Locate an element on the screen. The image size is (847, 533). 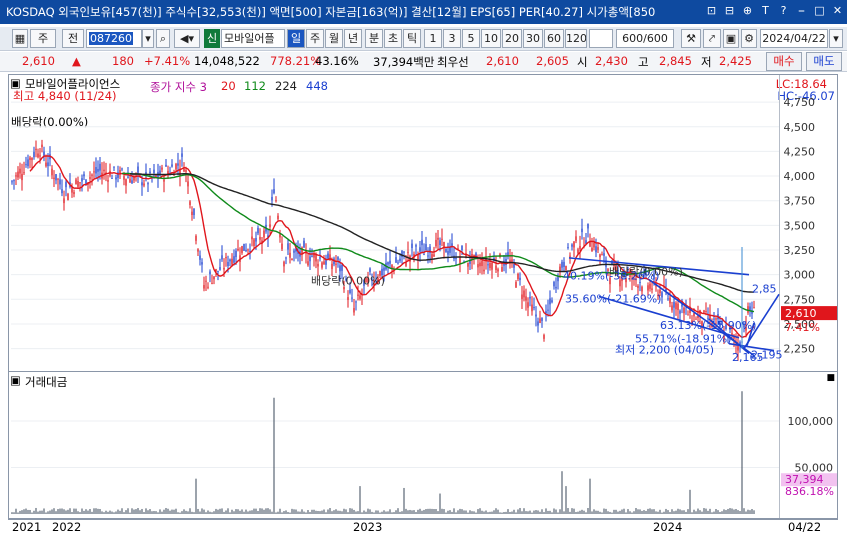
close-icon: ✕ is located at coordinates (837, 11).